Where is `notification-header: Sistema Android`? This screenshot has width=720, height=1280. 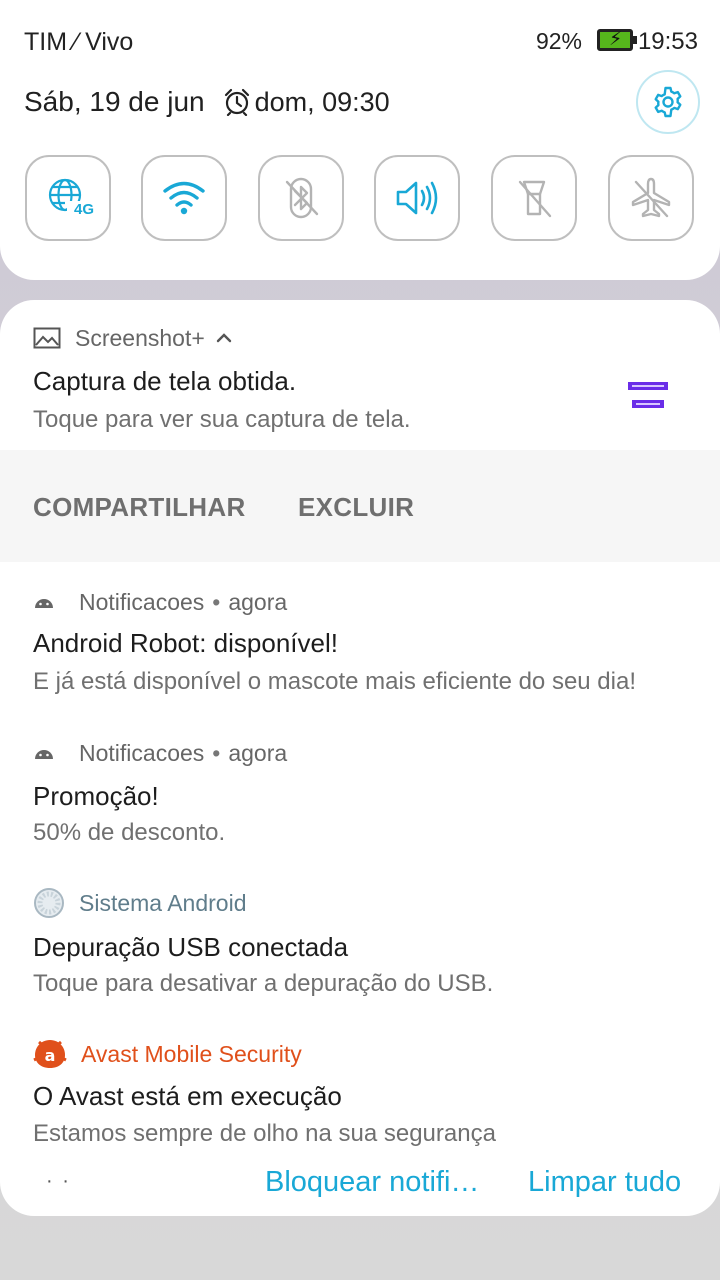
notification-header: Sistema Android is located at coordinates (139, 903).